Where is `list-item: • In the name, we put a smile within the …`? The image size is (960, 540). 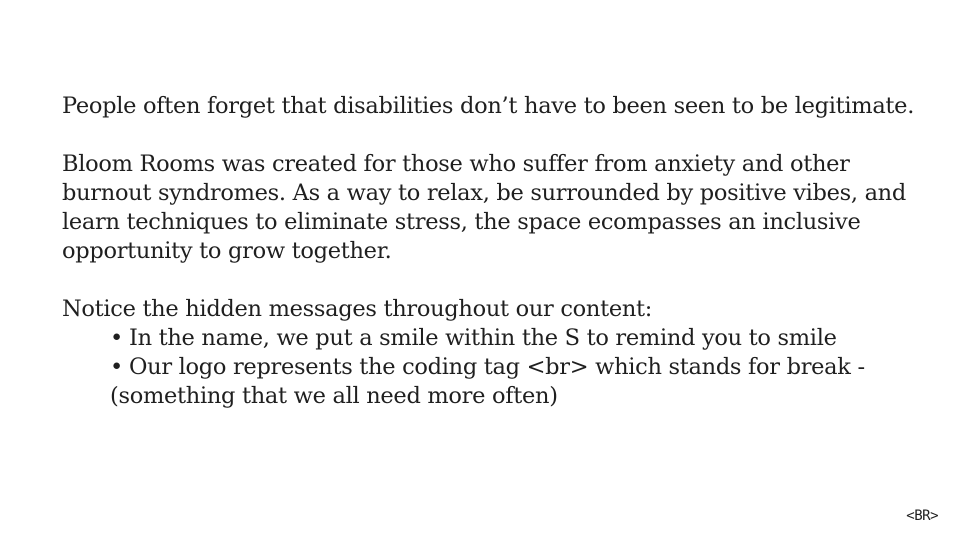 list-item: • In the name, we put a smile within the … is located at coordinates (492, 338).